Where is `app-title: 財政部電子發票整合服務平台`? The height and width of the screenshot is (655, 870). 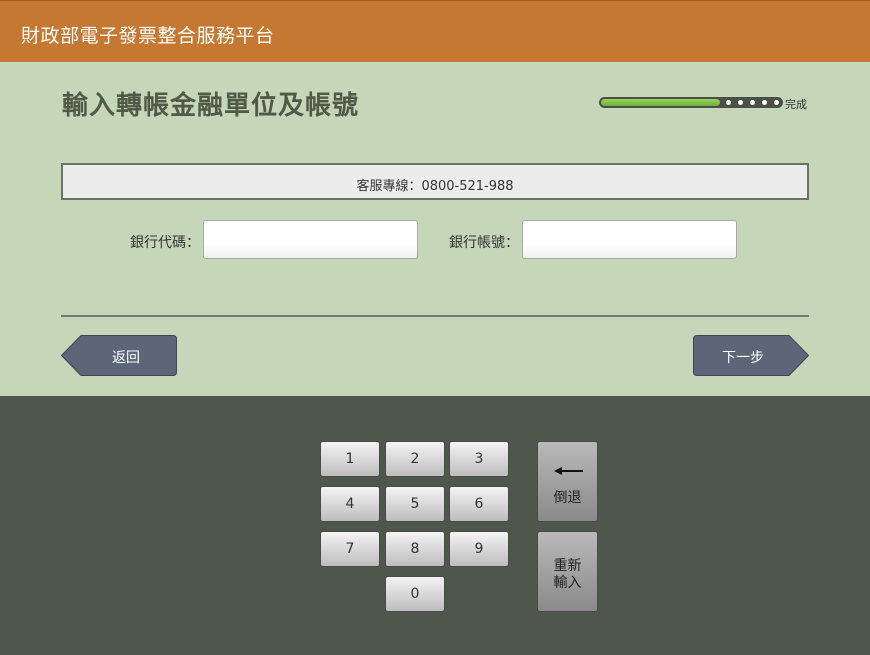 app-title: 財政部電子發票整合服務平台 is located at coordinates (148, 36).